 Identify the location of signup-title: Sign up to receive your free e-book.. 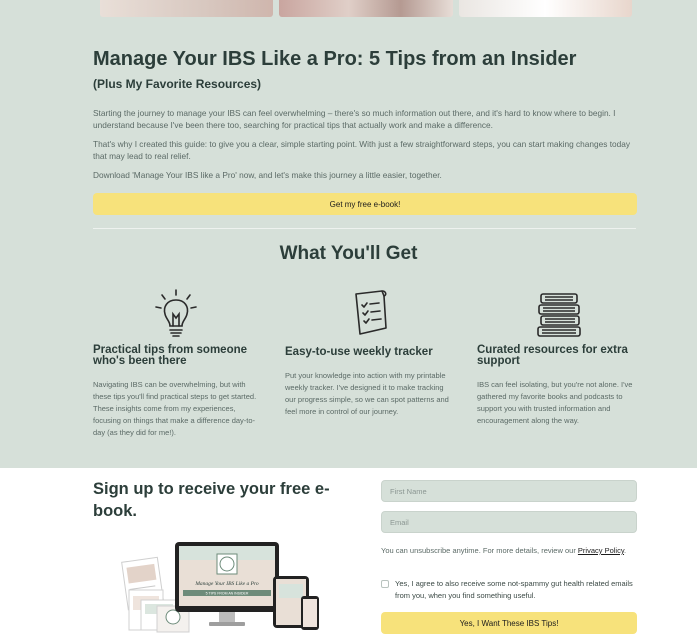
(211, 500).